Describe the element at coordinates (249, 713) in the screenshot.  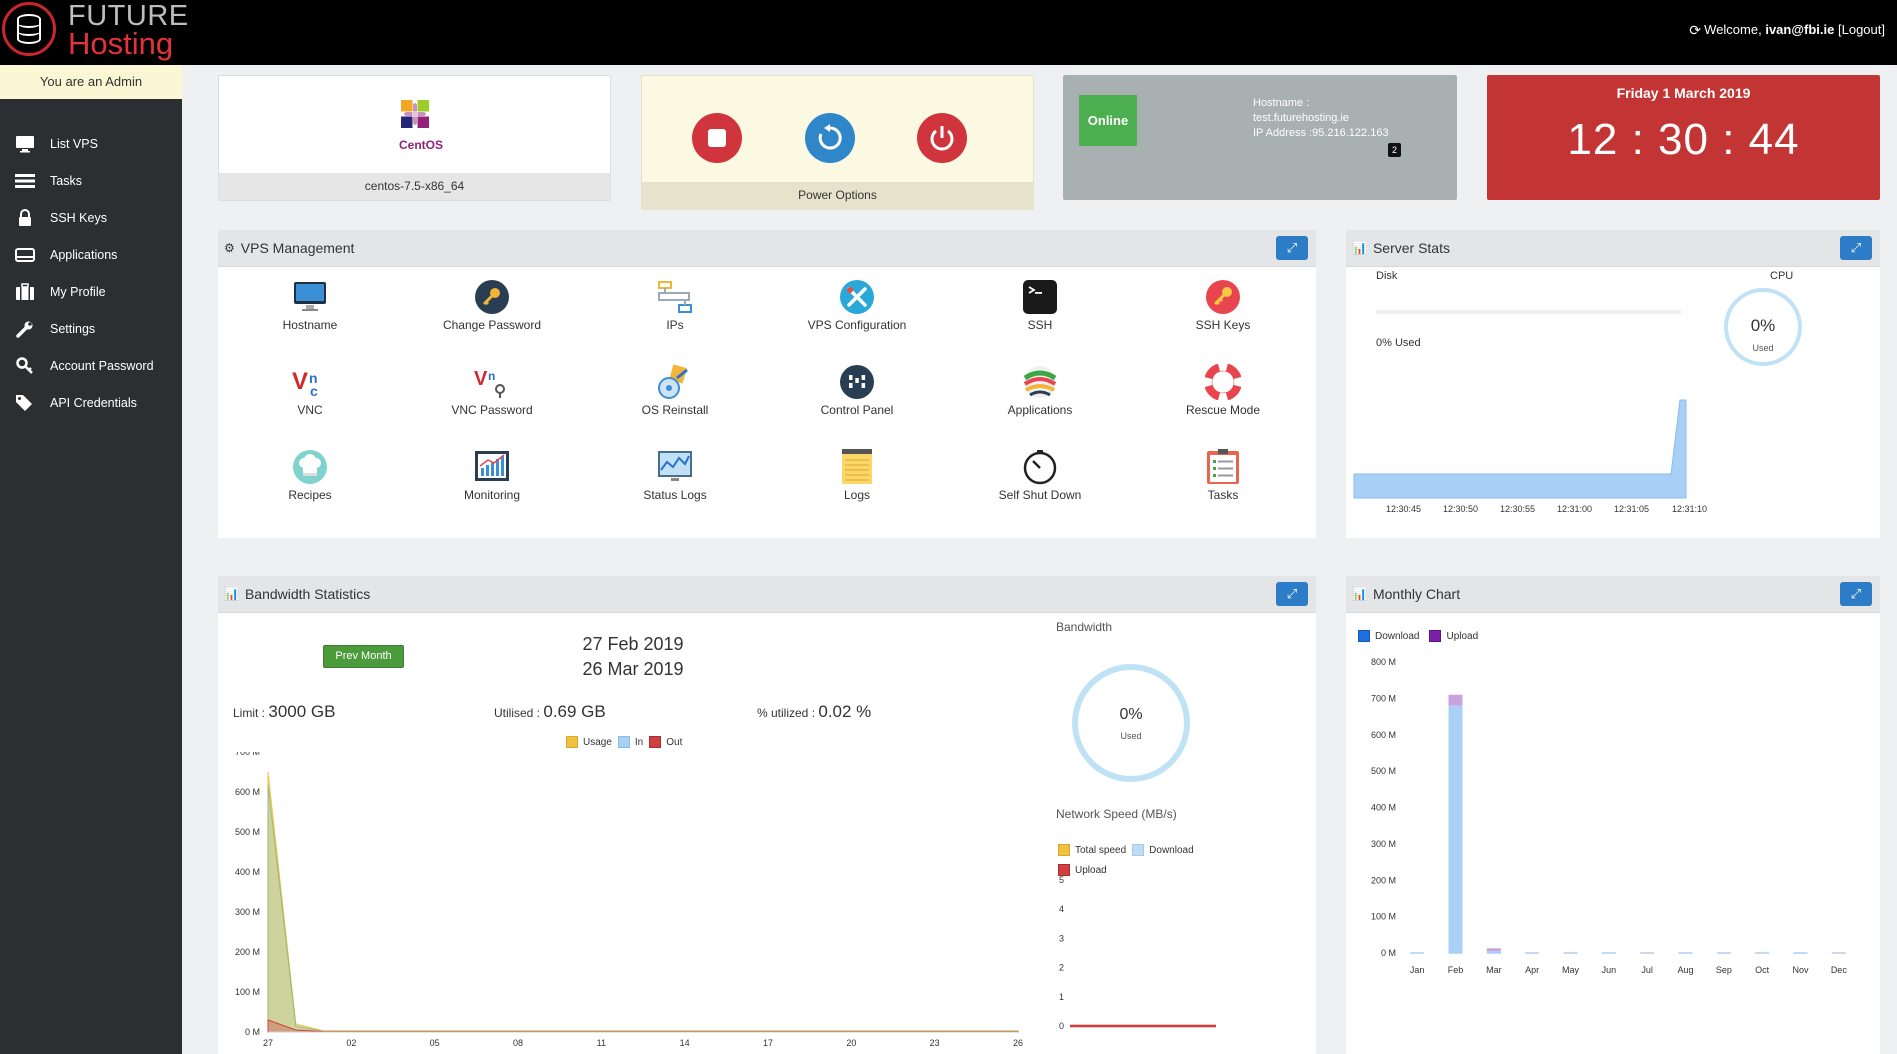
I see `limit-label: Limit :` at that location.